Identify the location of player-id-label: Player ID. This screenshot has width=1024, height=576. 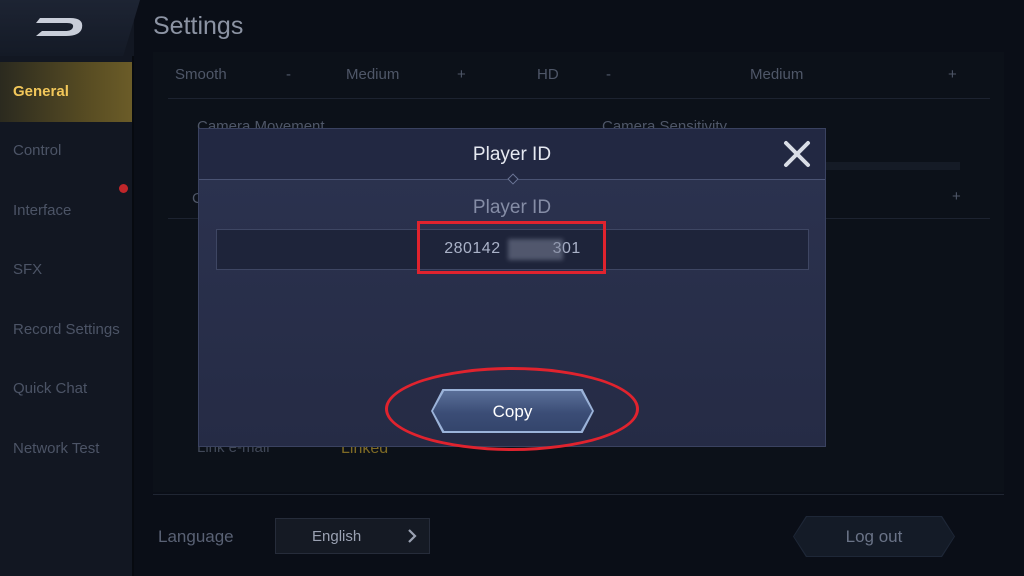
(512, 207).